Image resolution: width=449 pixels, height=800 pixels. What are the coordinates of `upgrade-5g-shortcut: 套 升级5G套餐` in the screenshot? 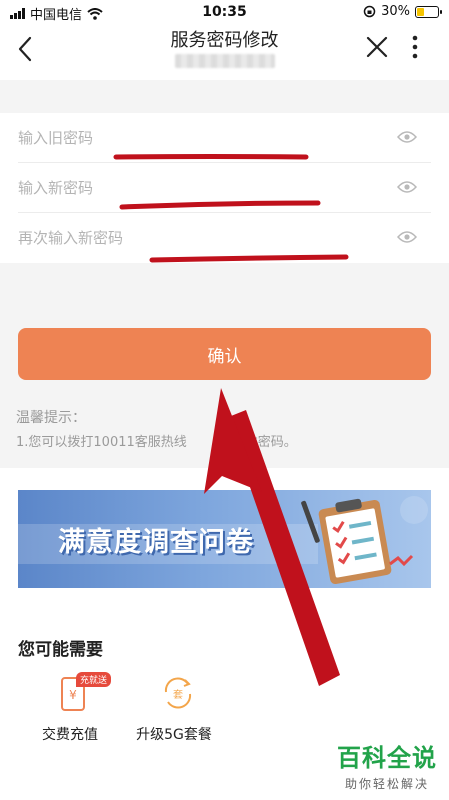 It's located at (174, 712).